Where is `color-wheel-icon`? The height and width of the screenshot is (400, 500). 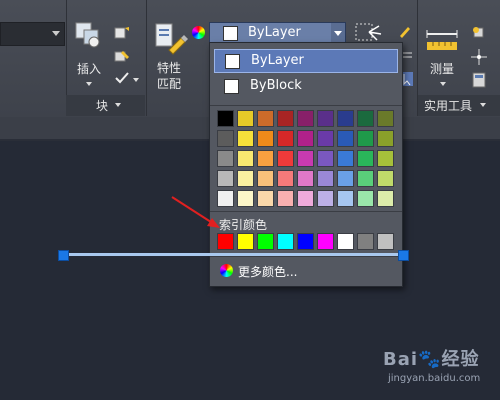
color-wheel-icon is located at coordinates (198, 32).